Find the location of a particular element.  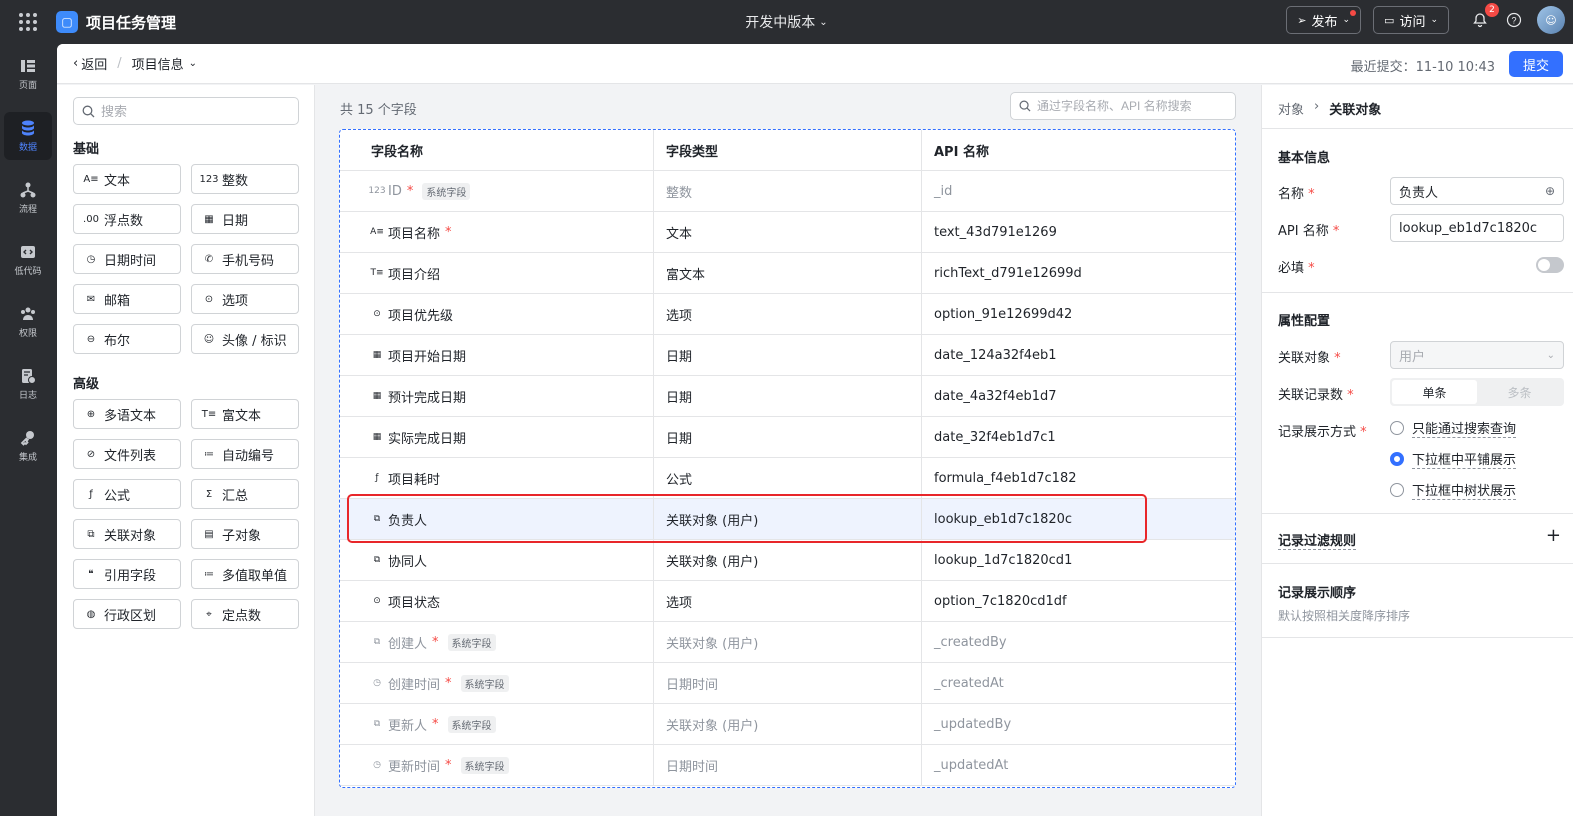

field-type-cell: 关联对象 (用户) is located at coordinates (788, 642).